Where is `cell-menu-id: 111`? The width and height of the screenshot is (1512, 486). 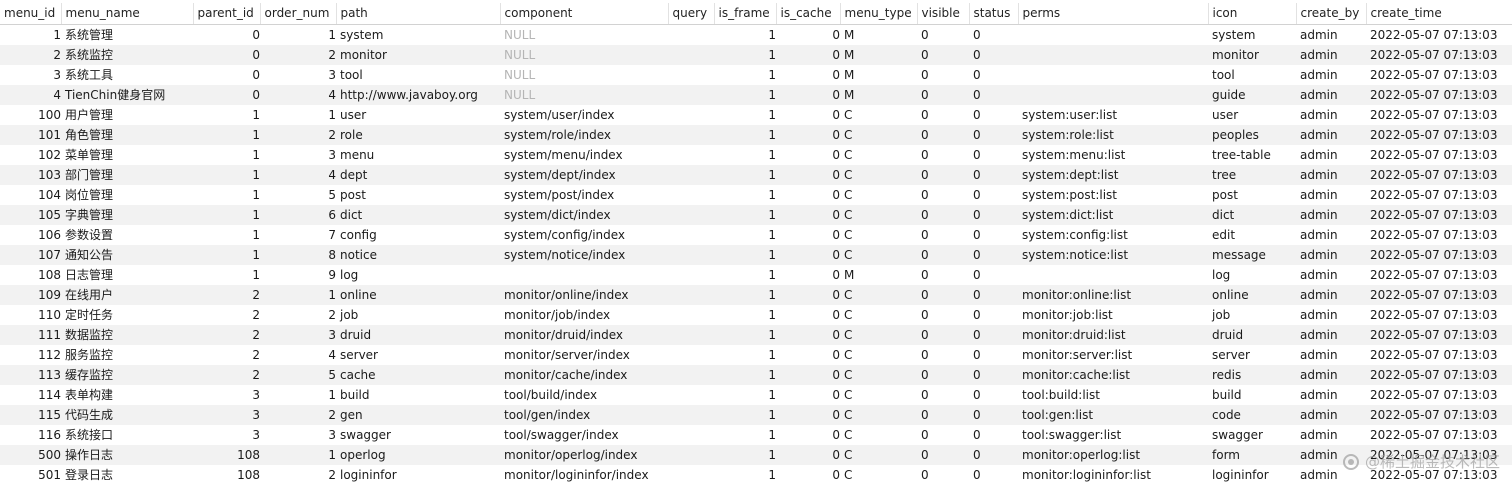 cell-menu-id: 111 is located at coordinates (30, 335).